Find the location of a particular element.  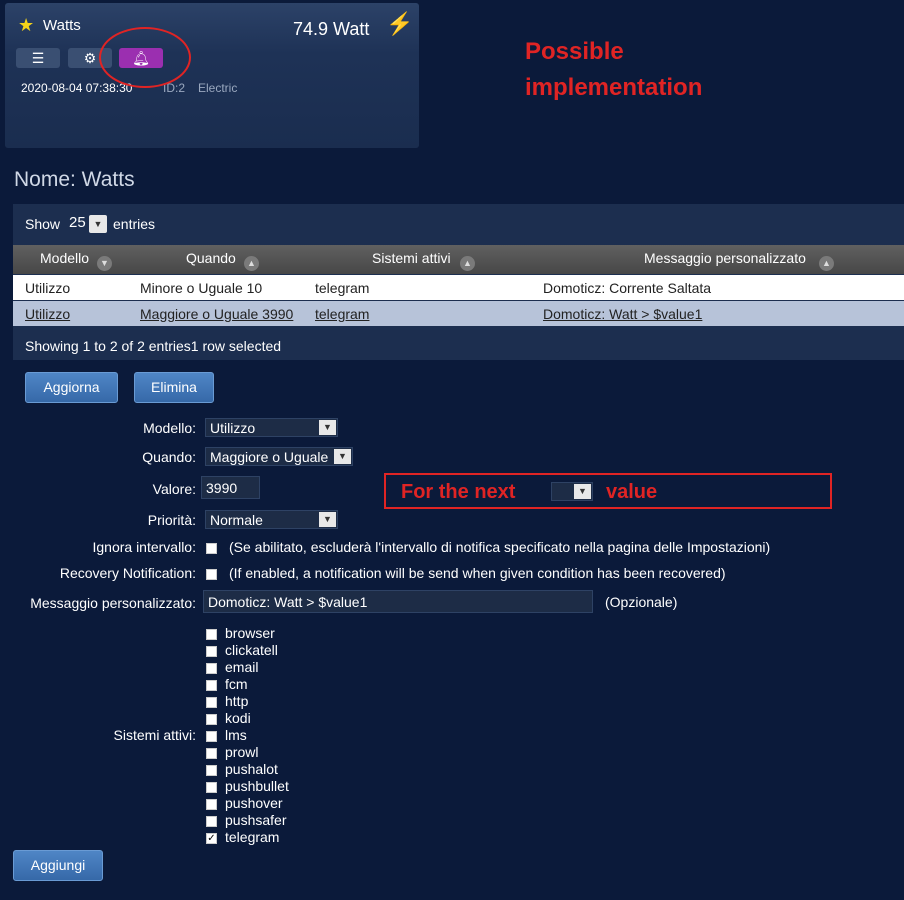

messaggio-note: (Opzionale) is located at coordinates (641, 602).